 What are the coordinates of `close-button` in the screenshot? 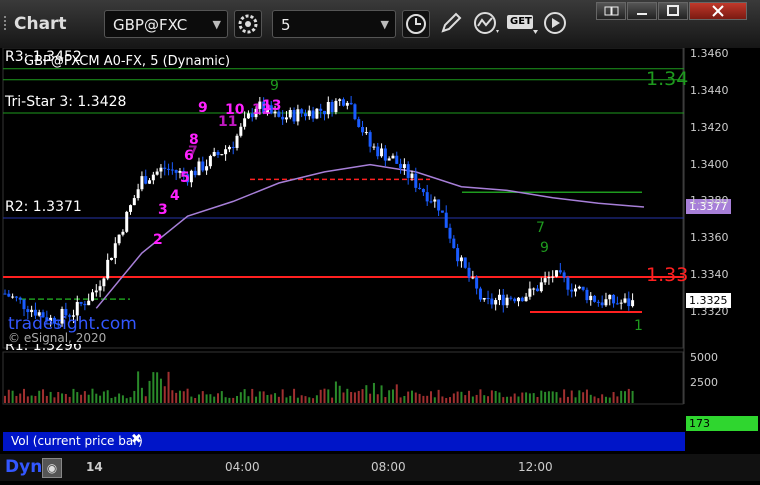 It's located at (718, 11).